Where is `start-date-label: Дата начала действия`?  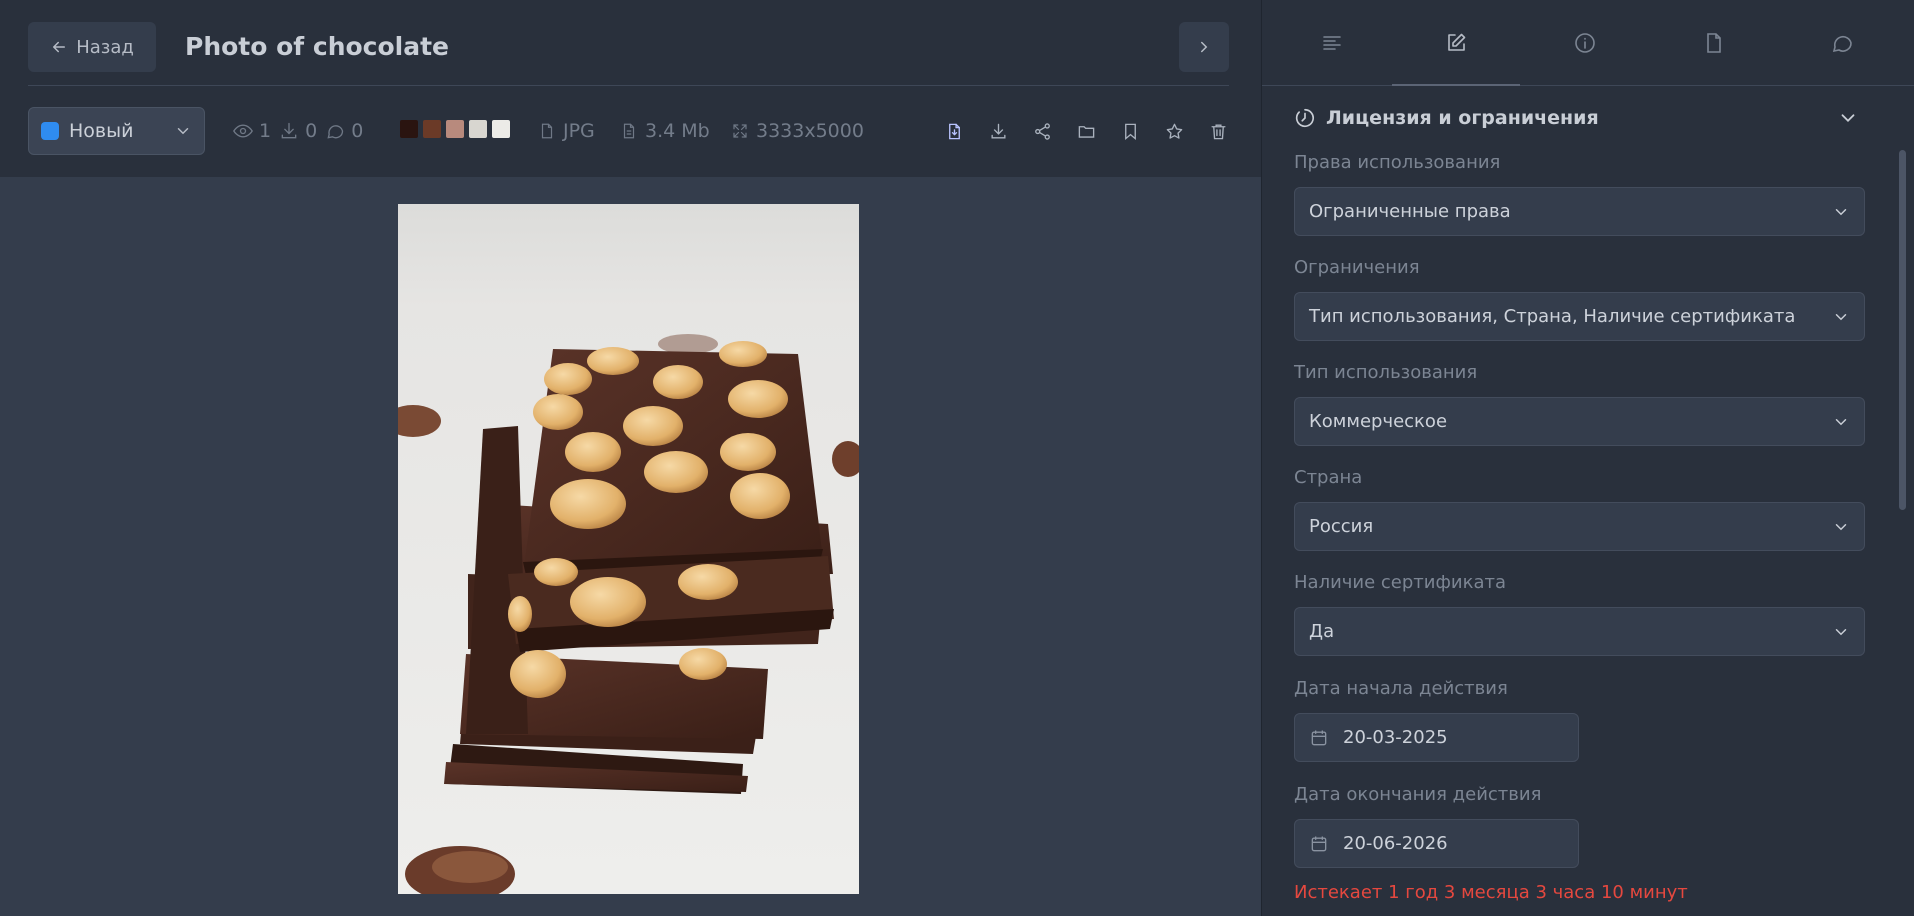 start-date-label: Дата начала действия is located at coordinates (1401, 688).